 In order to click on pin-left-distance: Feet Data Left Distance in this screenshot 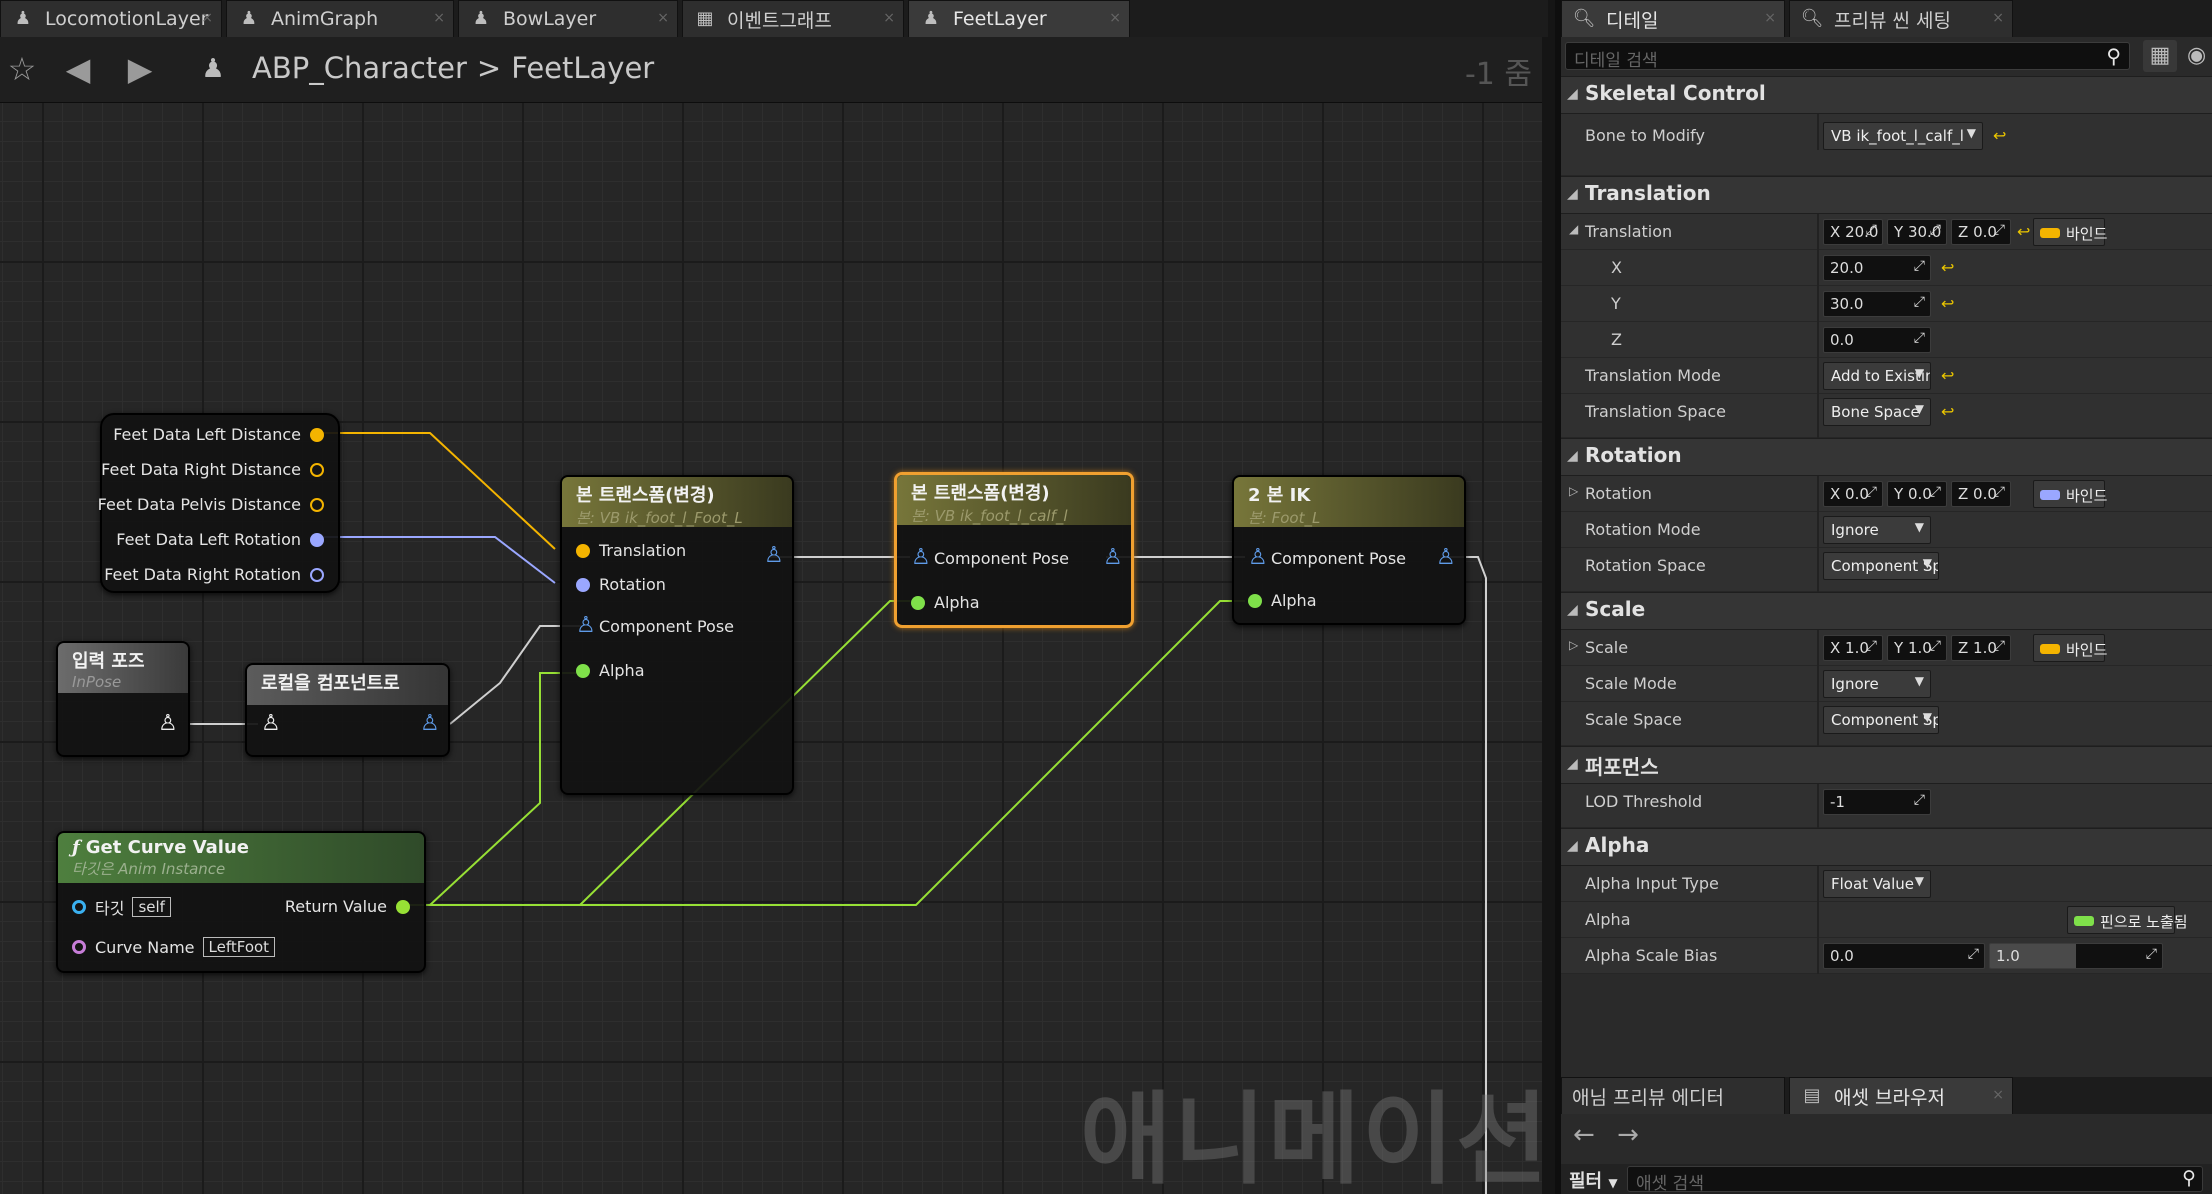, I will do `click(218, 434)`.